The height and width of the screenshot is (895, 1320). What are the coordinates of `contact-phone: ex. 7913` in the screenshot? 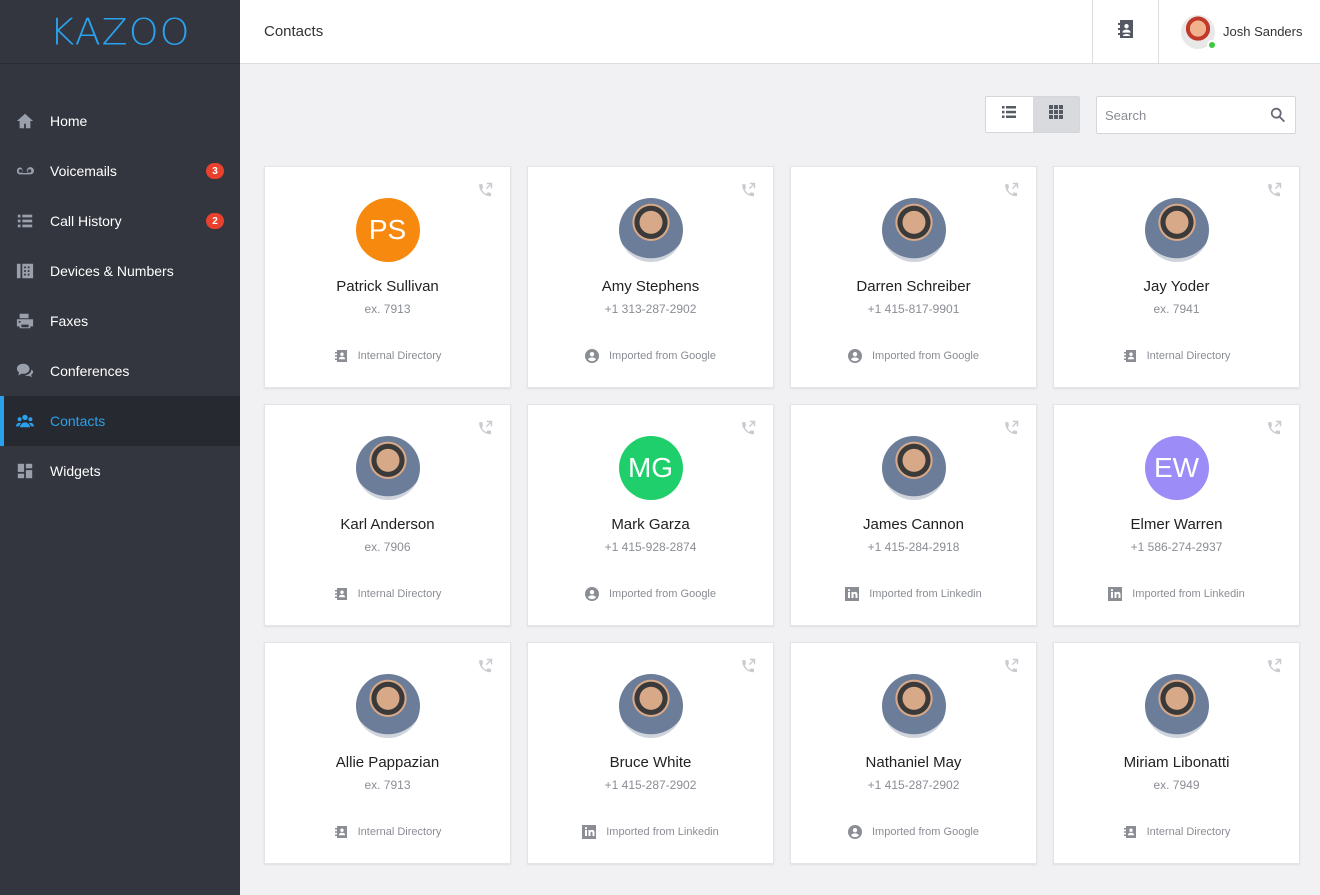 It's located at (387, 309).